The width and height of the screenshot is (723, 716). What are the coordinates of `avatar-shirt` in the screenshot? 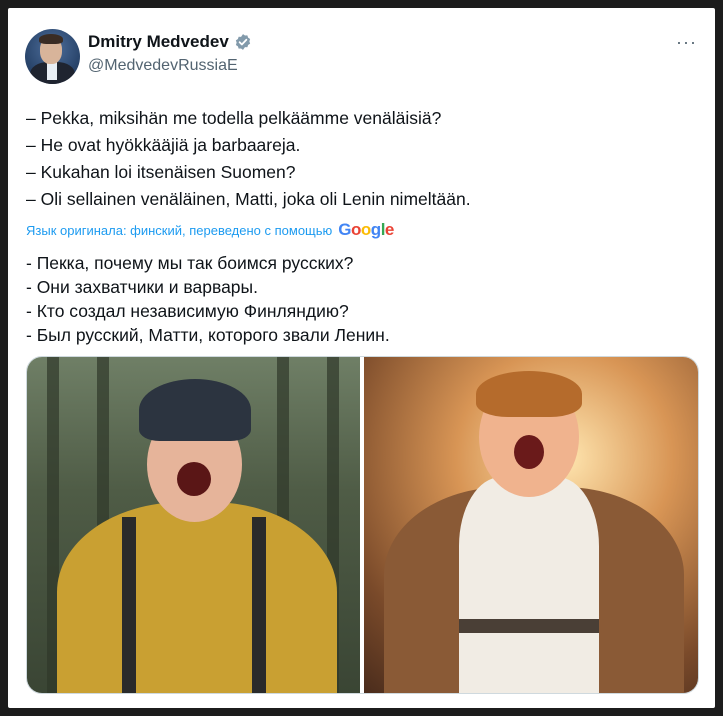 It's located at (52, 71).